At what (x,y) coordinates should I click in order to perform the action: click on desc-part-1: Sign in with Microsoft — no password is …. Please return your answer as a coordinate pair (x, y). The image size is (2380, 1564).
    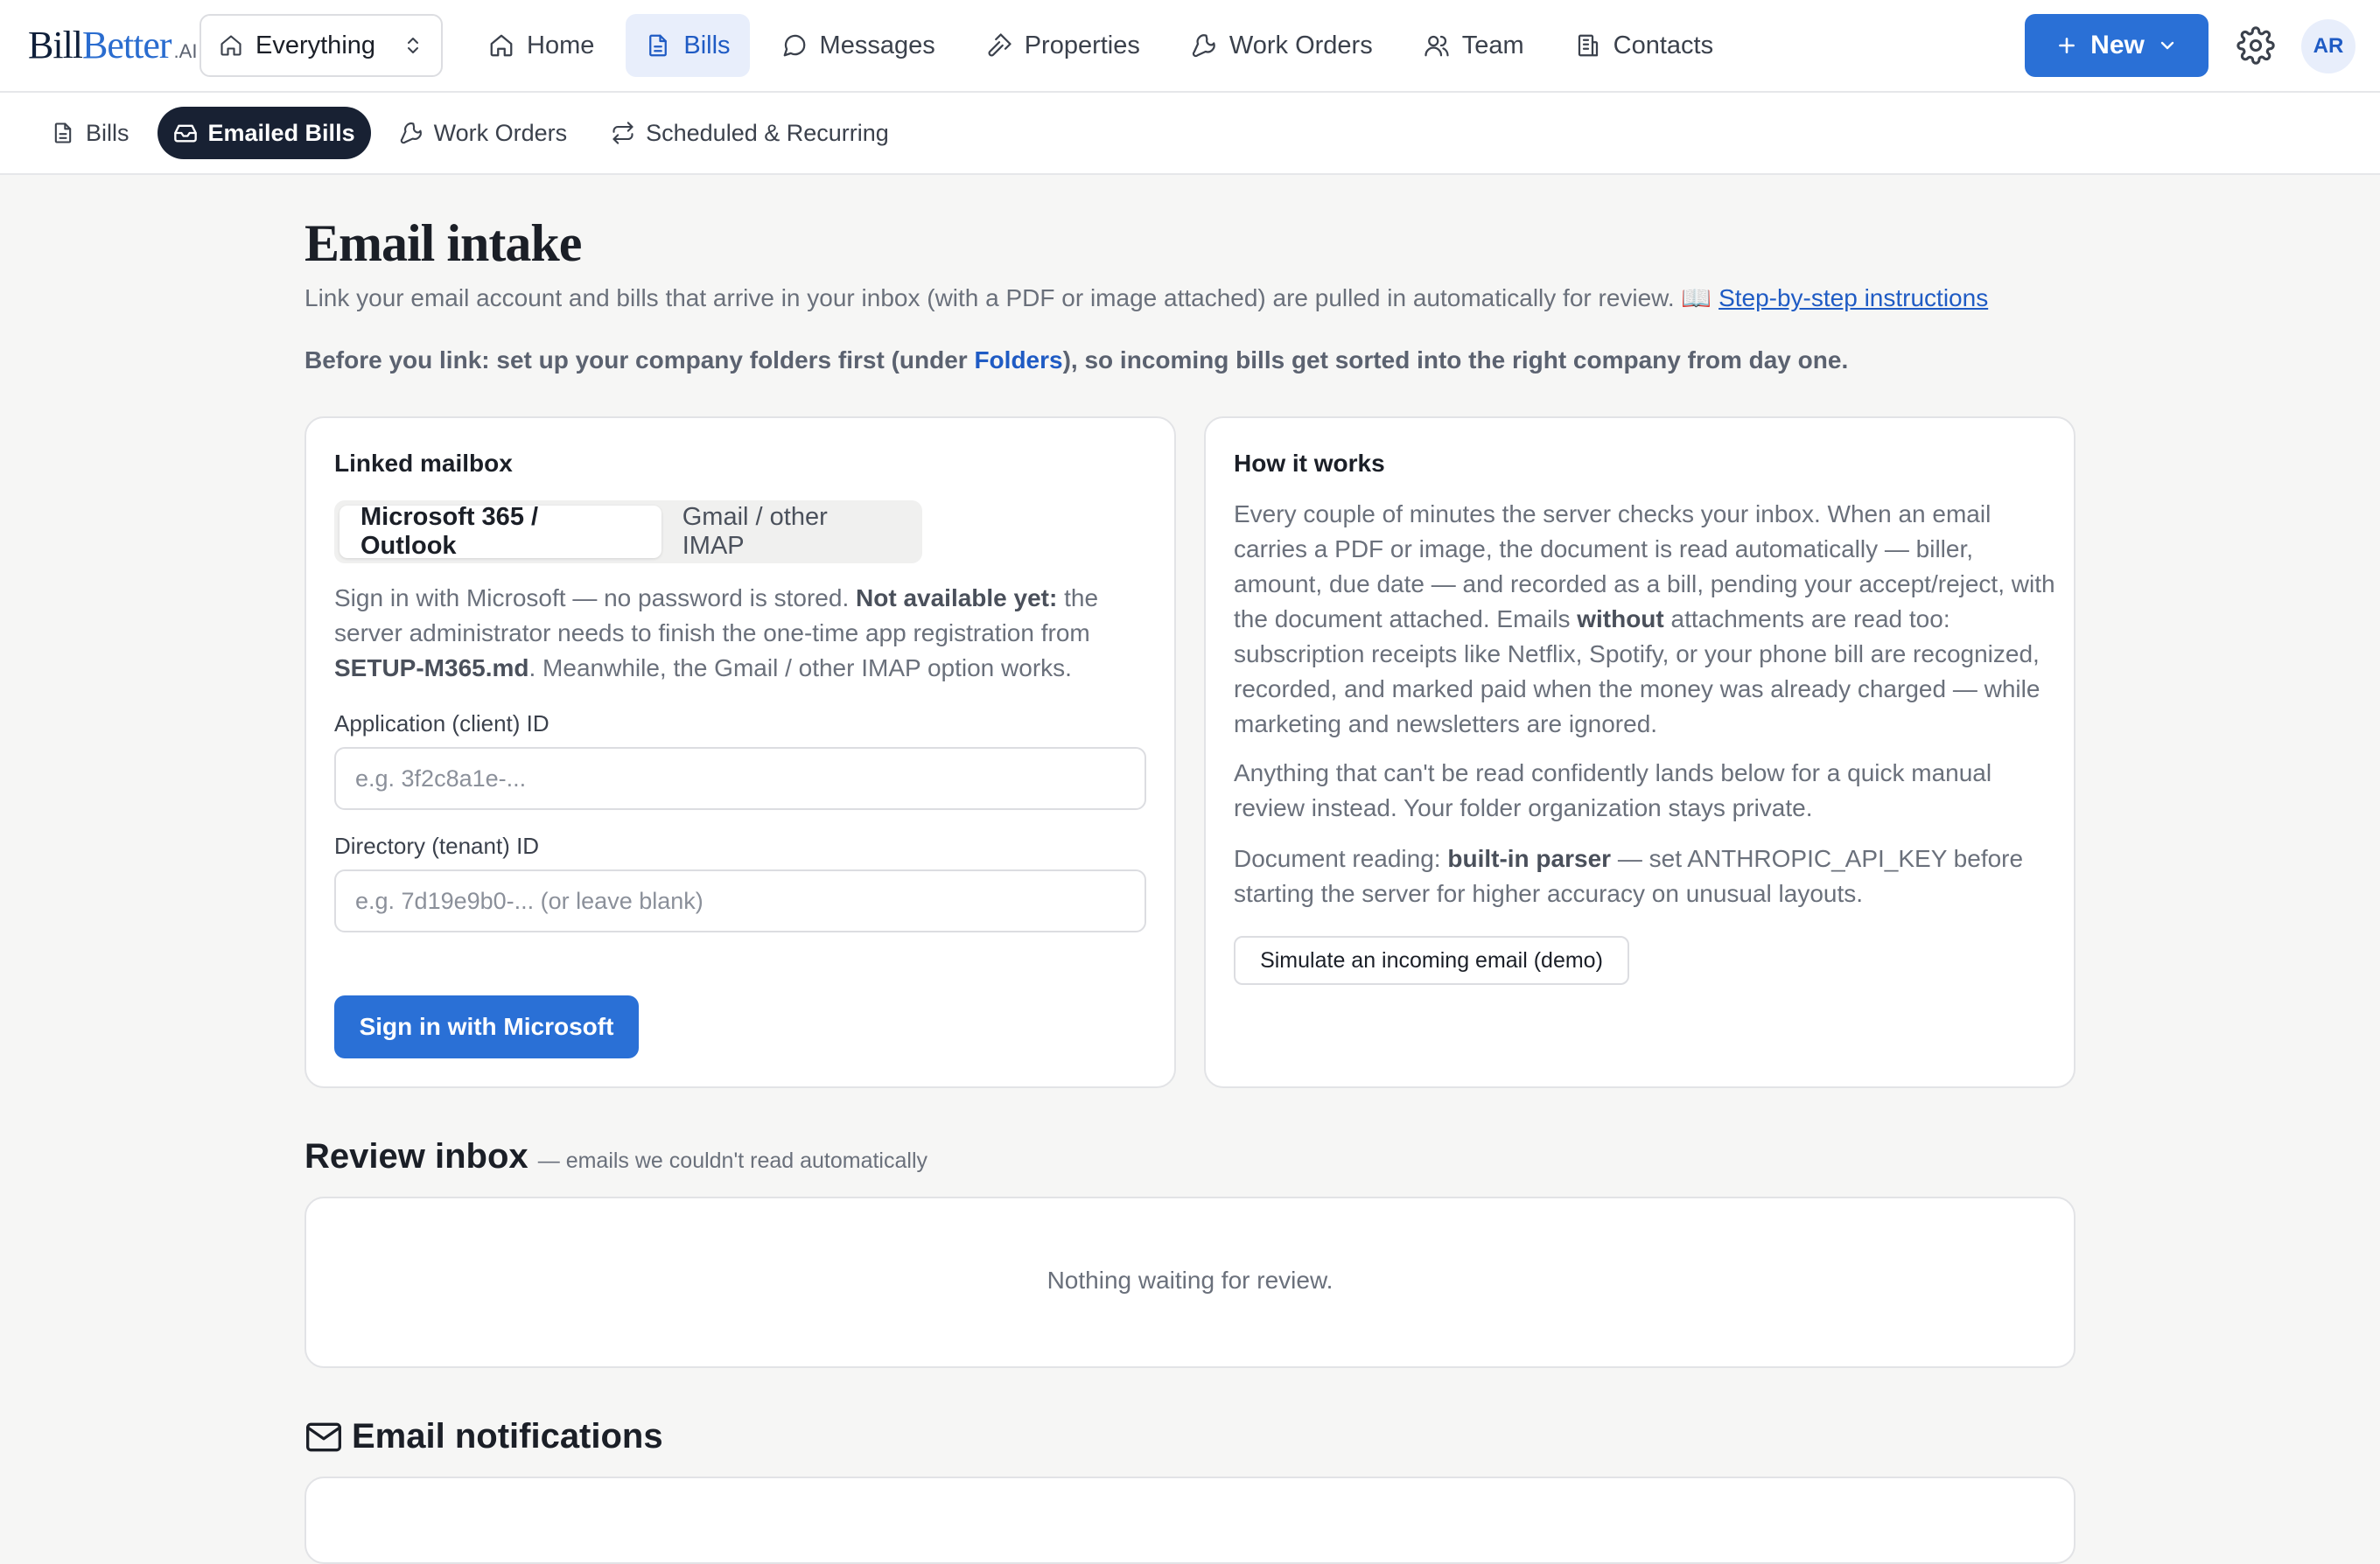
    Looking at the image, I should click on (595, 597).